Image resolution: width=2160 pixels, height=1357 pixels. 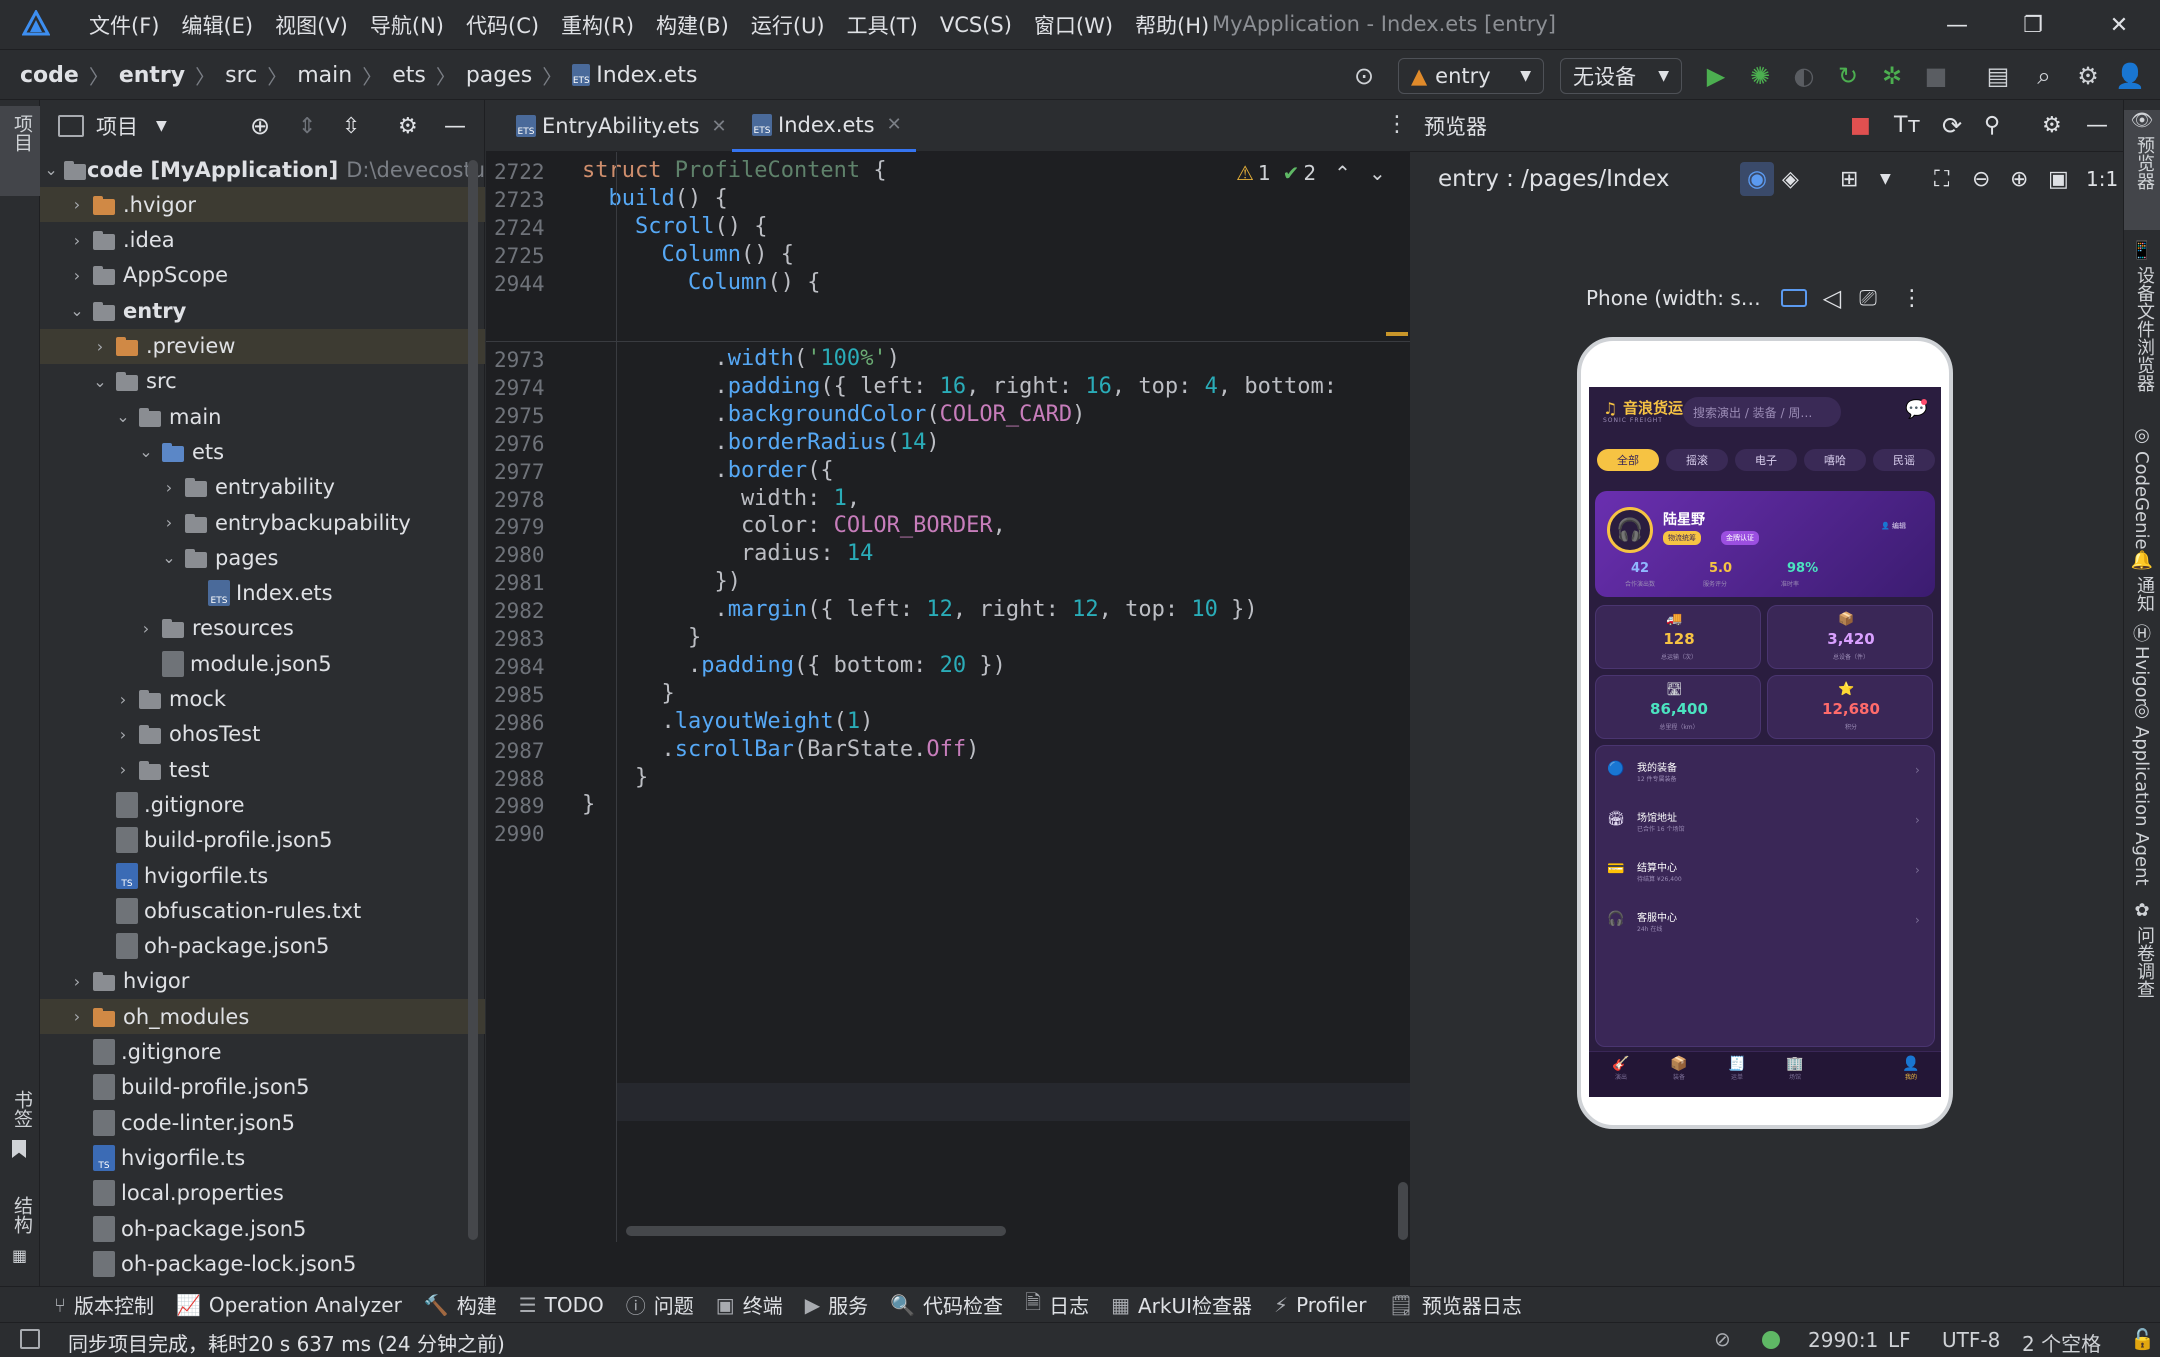 I want to click on tree-item: obfuscation-rules.txt, so click(x=262, y=910).